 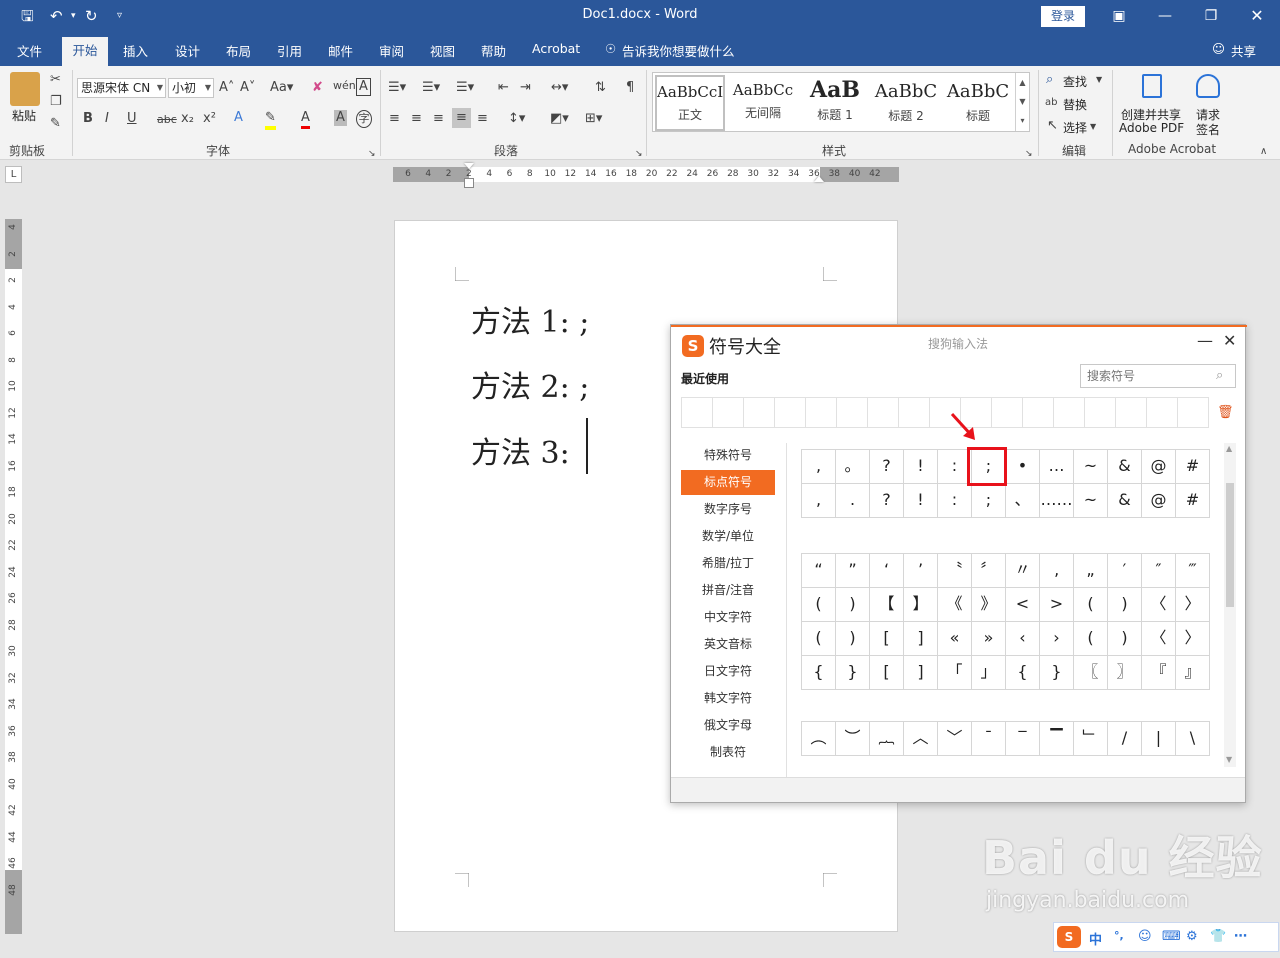 What do you see at coordinates (728, 563) in the screenshot?
I see `category-item: 希腊/拉丁` at bounding box center [728, 563].